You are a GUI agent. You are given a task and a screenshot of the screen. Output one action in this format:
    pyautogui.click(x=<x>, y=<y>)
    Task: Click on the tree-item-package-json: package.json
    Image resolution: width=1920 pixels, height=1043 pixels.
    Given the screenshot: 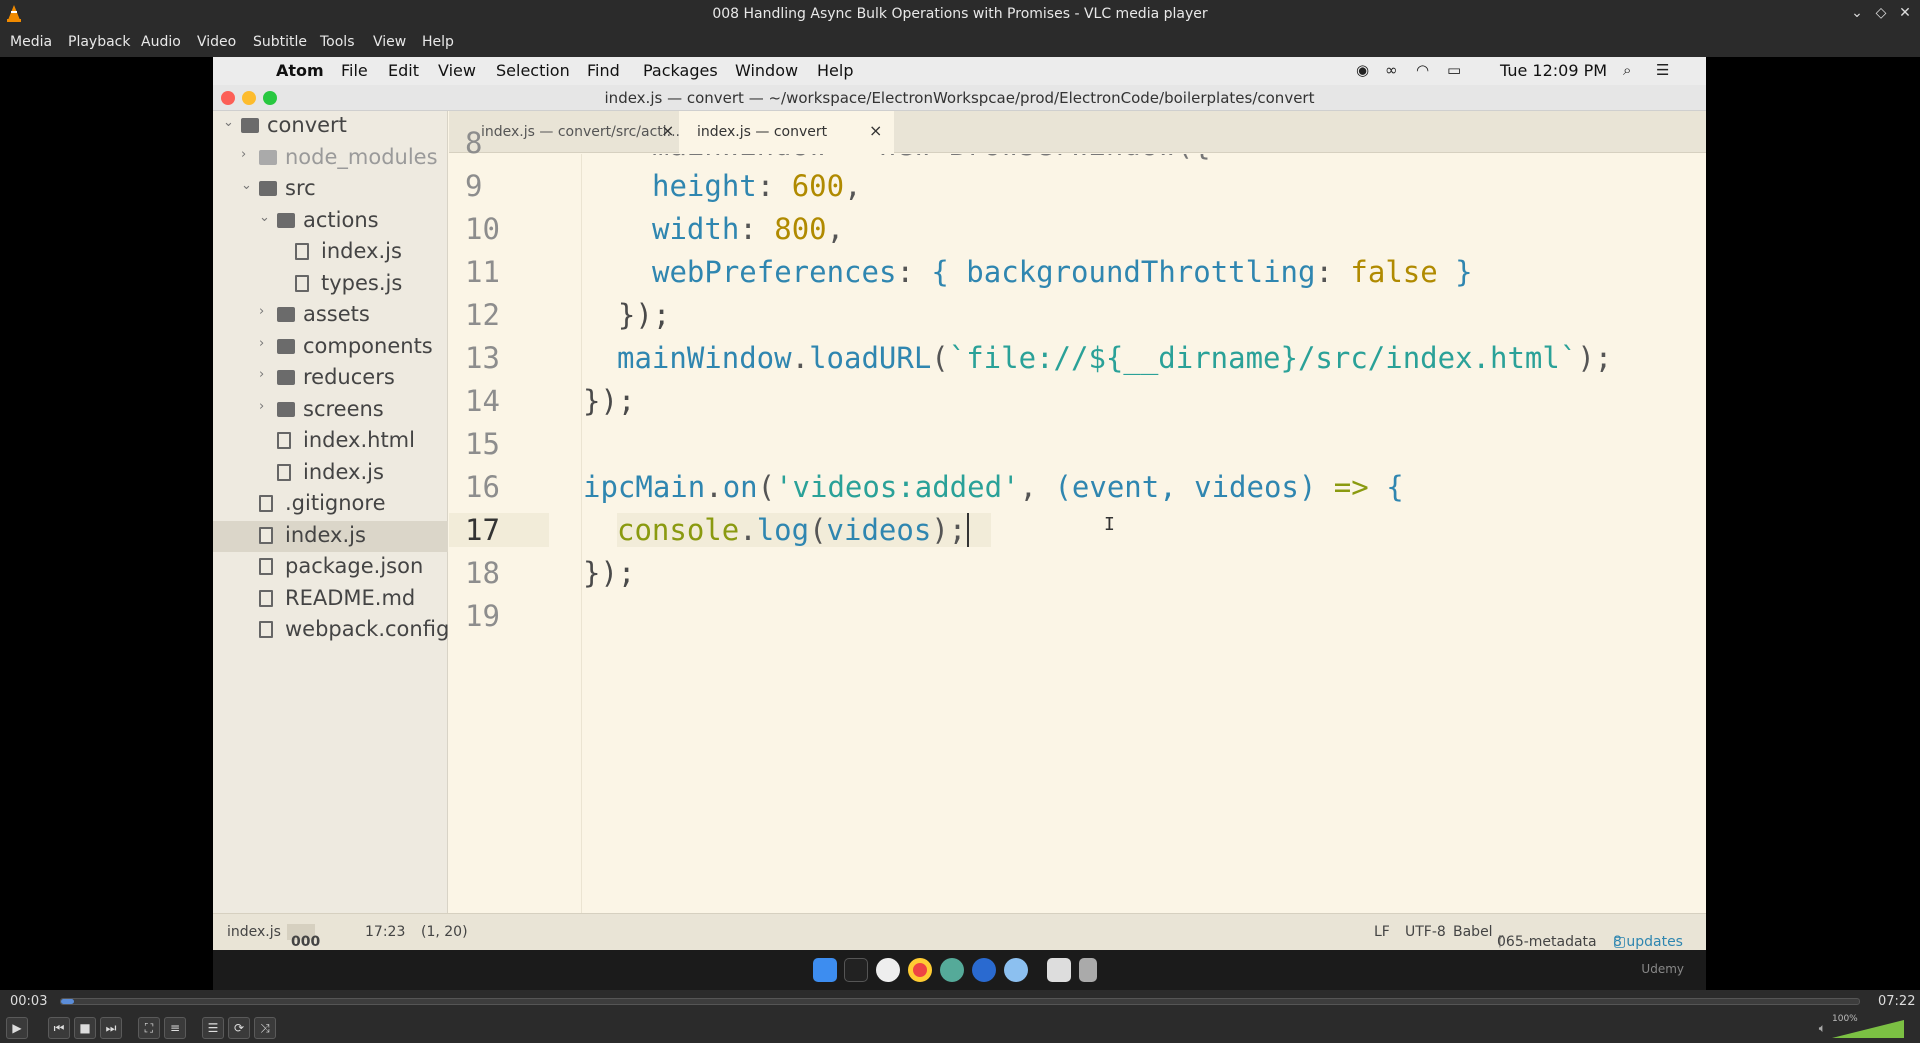 What is the action you would take?
    pyautogui.click(x=330, y=567)
    